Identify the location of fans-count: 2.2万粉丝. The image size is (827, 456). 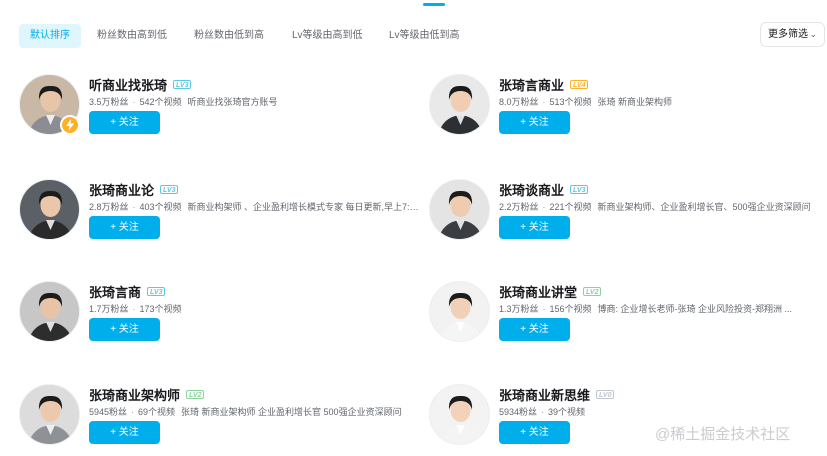
(519, 207).